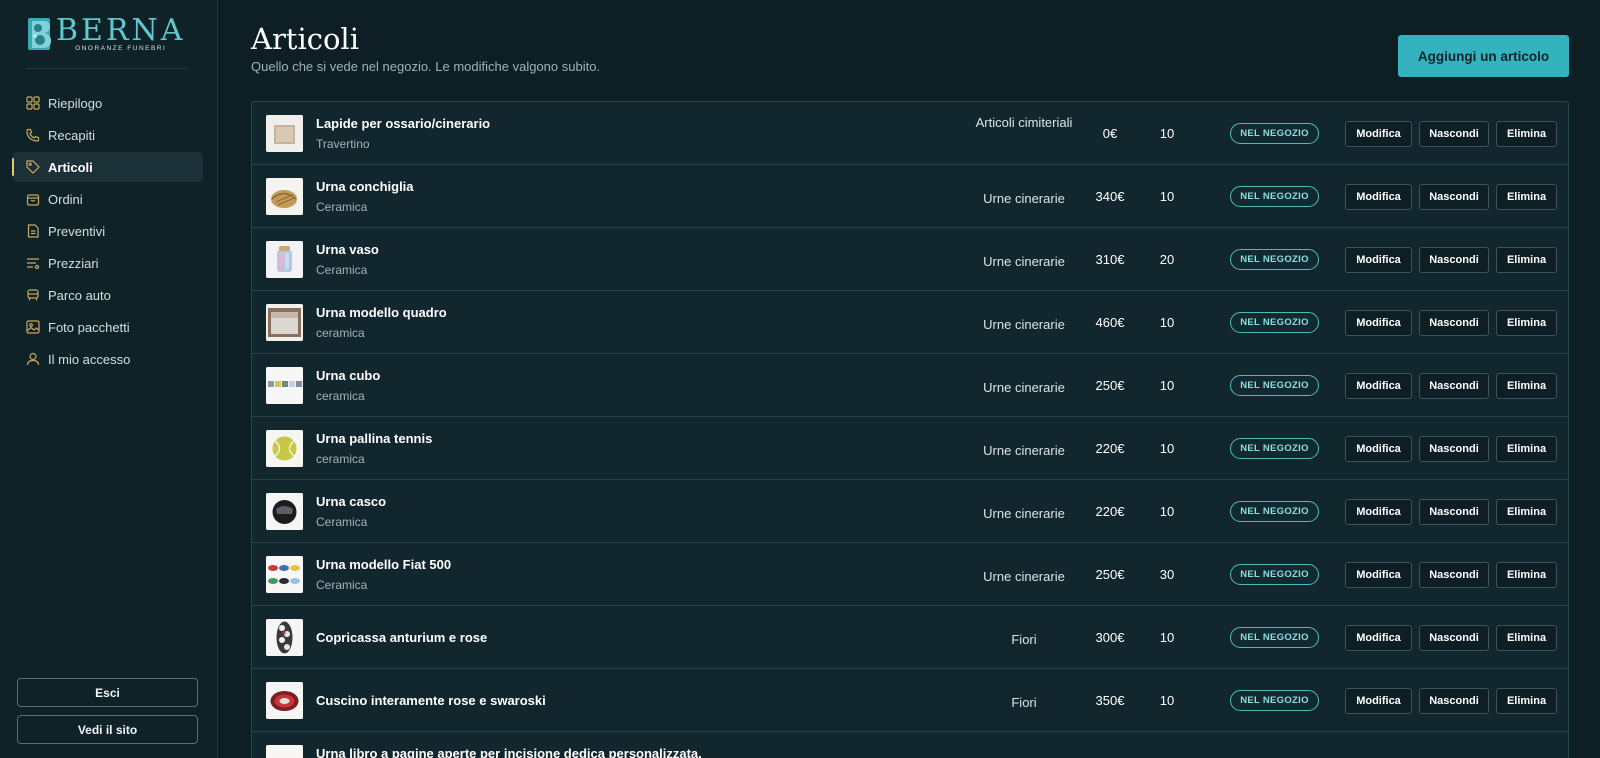  Describe the element at coordinates (1483, 56) in the screenshot. I see `add-article-button: Aggiungi un articolo` at that location.